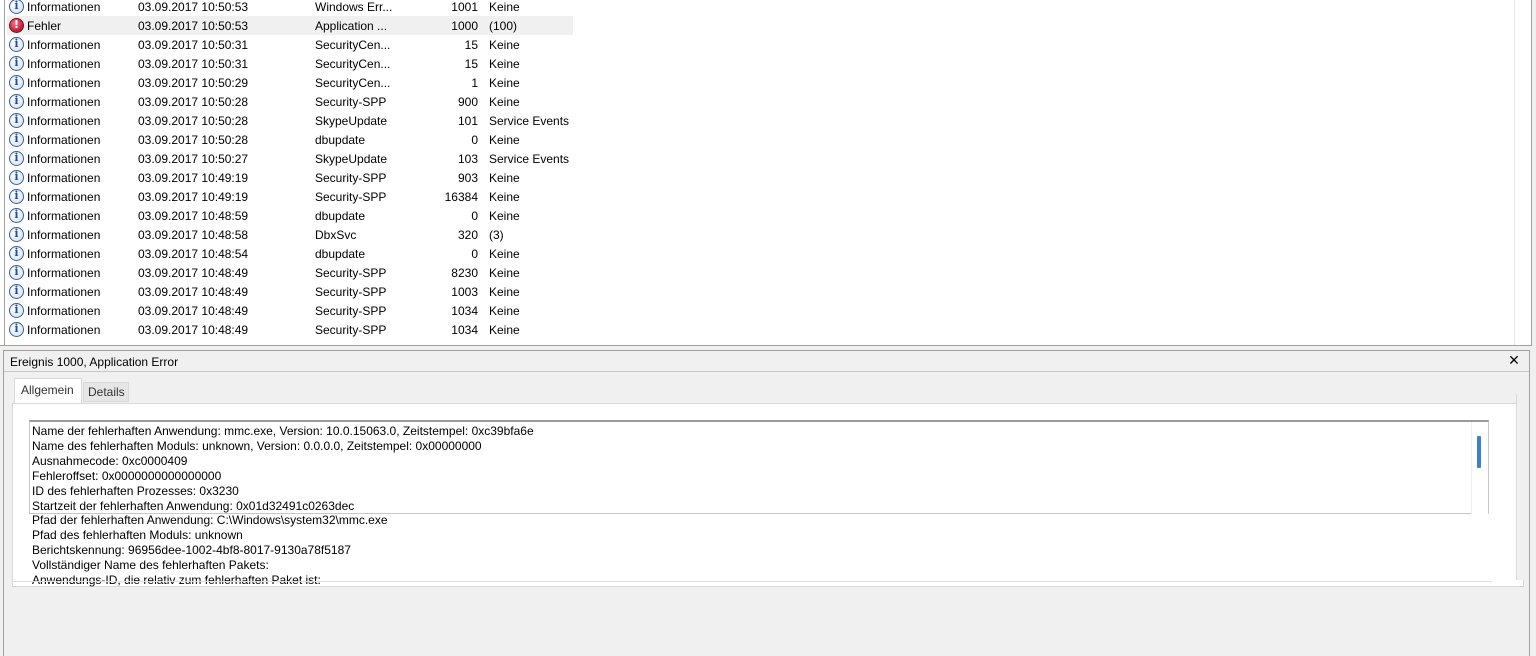 The width and height of the screenshot is (1536, 656). Describe the element at coordinates (106, 392) in the screenshot. I see `tab-details: Details` at that location.